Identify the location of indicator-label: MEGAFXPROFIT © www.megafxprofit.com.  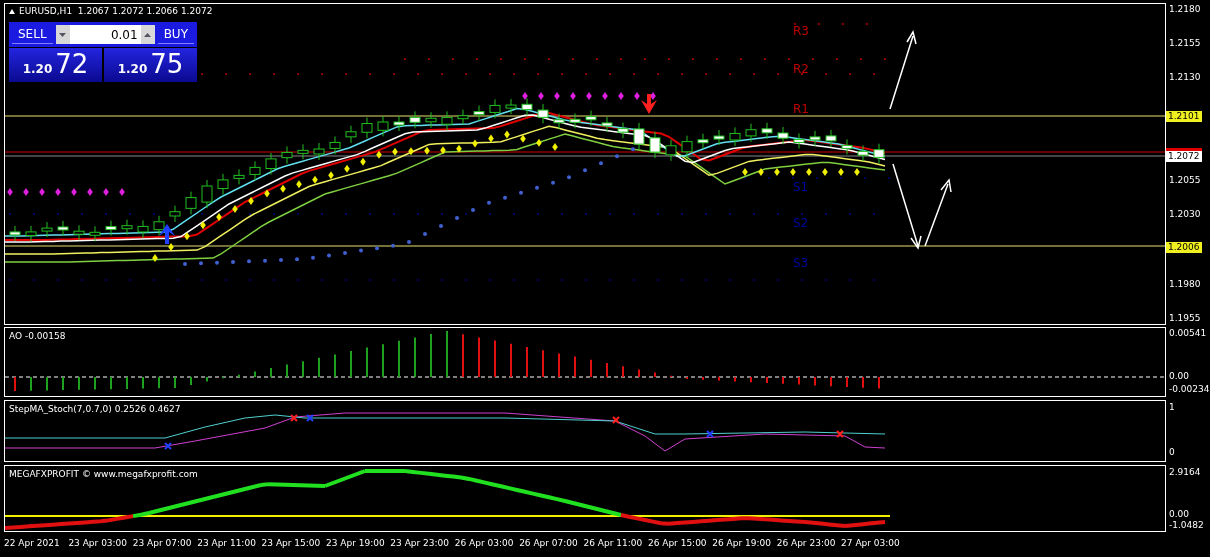
(103, 474).